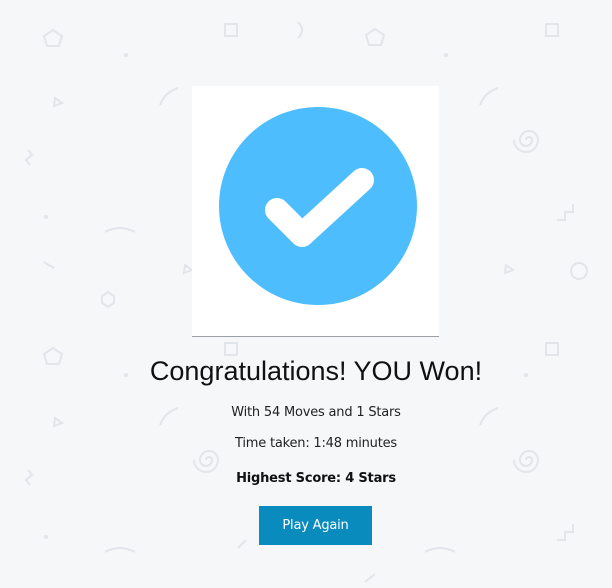  I want to click on checkmark-circle-icon, so click(318, 206).